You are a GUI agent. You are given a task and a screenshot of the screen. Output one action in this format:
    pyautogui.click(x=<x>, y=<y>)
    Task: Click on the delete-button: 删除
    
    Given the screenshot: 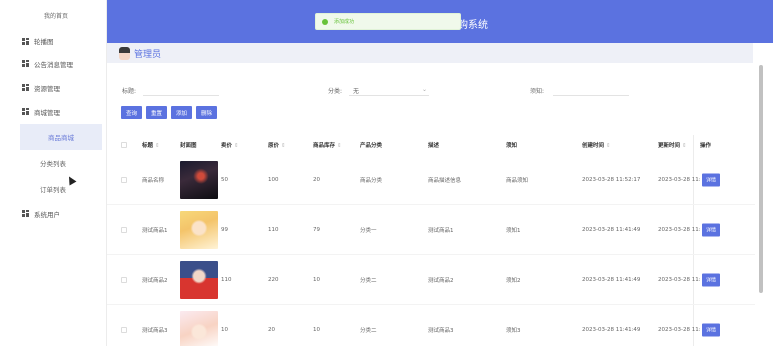 What is the action you would take?
    pyautogui.click(x=207, y=112)
    